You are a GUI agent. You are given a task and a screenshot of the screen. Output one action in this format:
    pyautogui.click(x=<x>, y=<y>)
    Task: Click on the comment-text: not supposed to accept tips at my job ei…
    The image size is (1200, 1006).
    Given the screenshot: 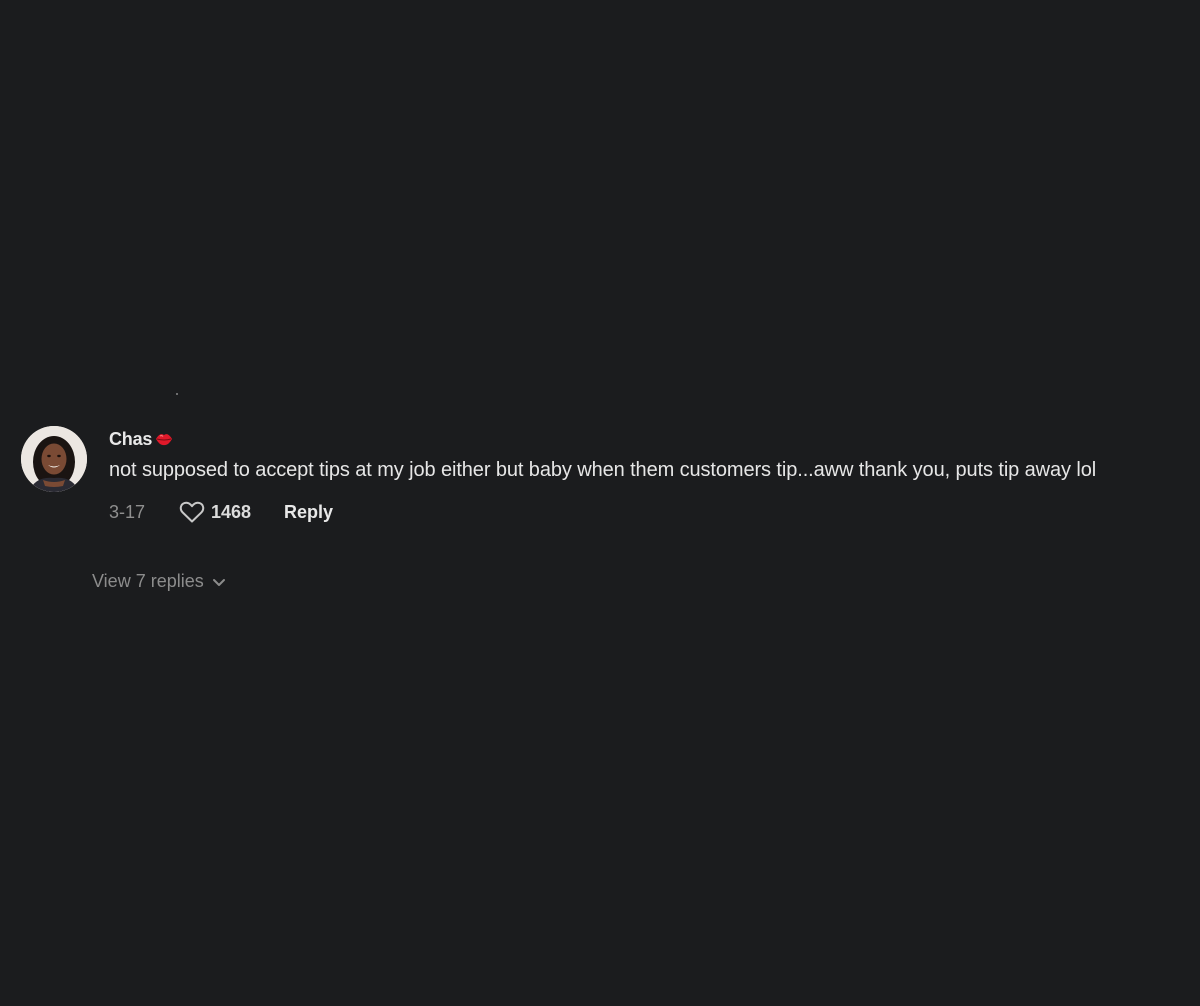 What is the action you would take?
    pyautogui.click(x=603, y=470)
    